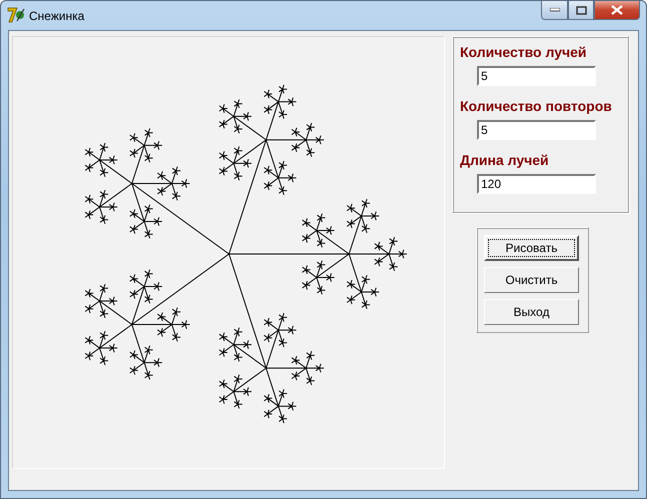 The image size is (647, 499). I want to click on close-button, so click(617, 10).